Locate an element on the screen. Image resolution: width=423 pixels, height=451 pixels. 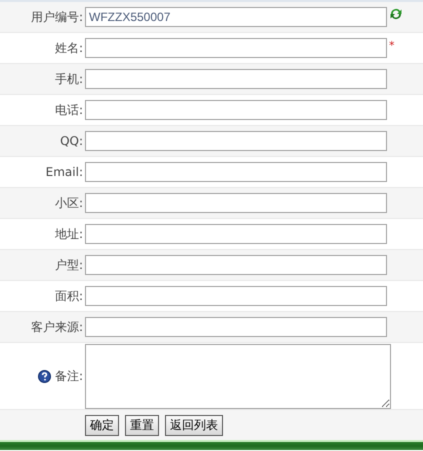
required-mark: * is located at coordinates (391, 45).